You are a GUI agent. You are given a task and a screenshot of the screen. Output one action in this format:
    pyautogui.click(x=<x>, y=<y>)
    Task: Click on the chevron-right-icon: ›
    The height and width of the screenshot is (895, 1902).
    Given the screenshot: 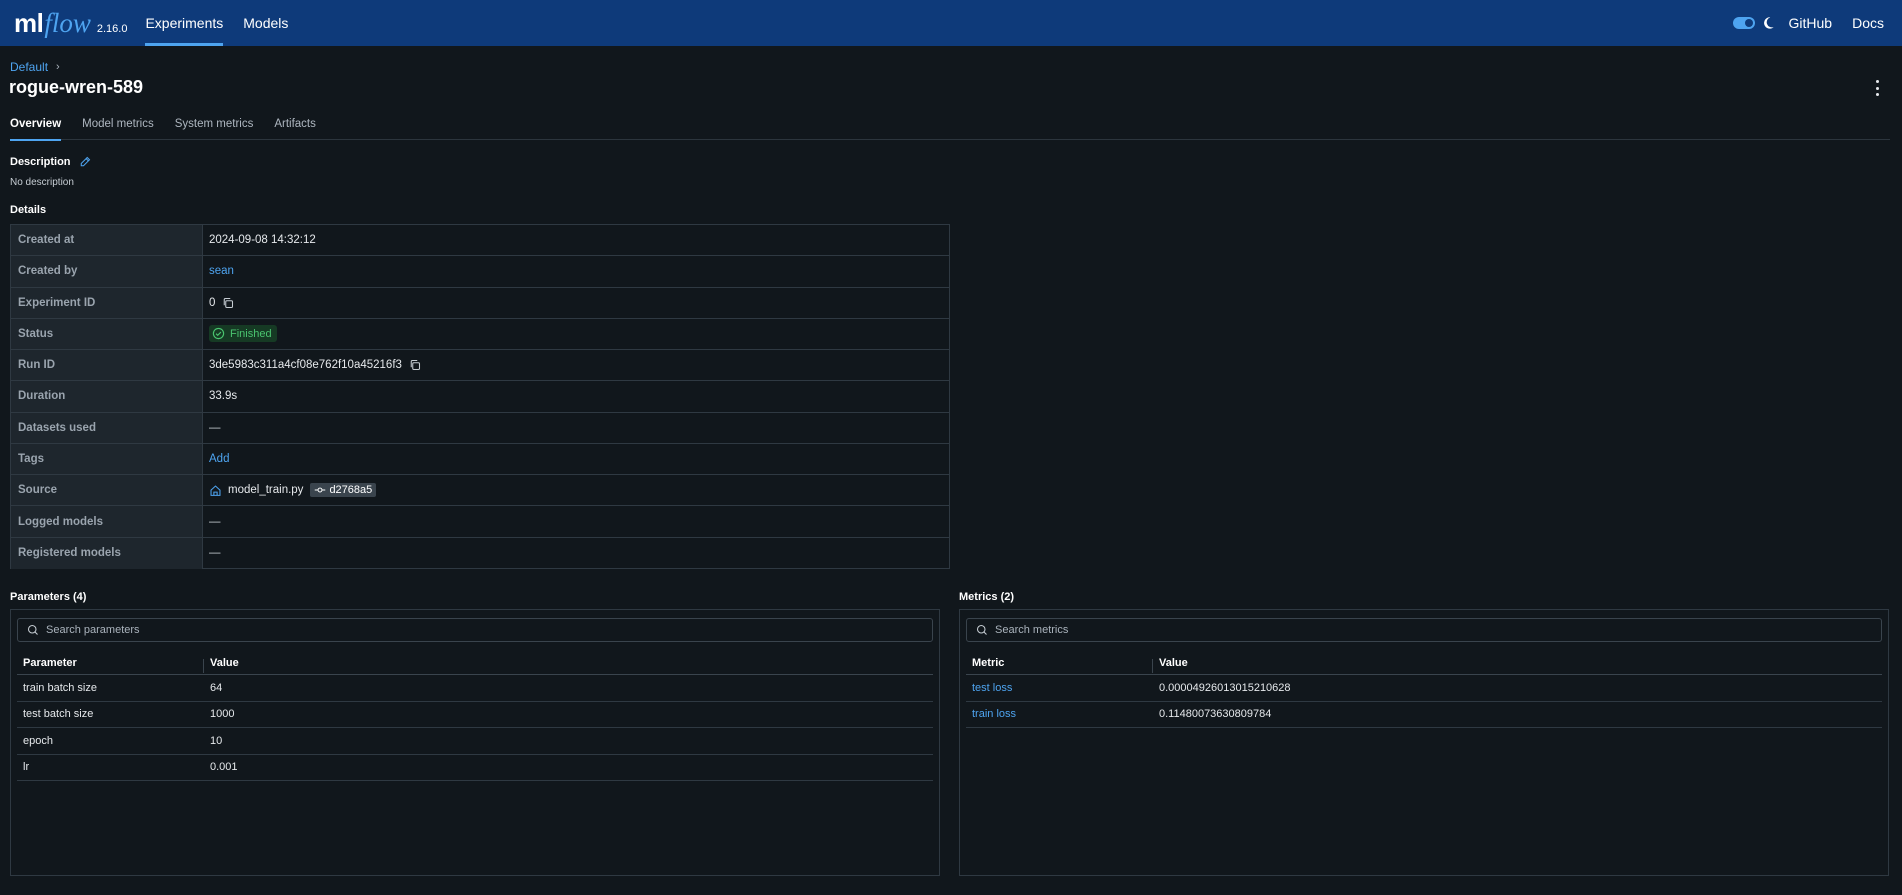 What is the action you would take?
    pyautogui.click(x=58, y=67)
    